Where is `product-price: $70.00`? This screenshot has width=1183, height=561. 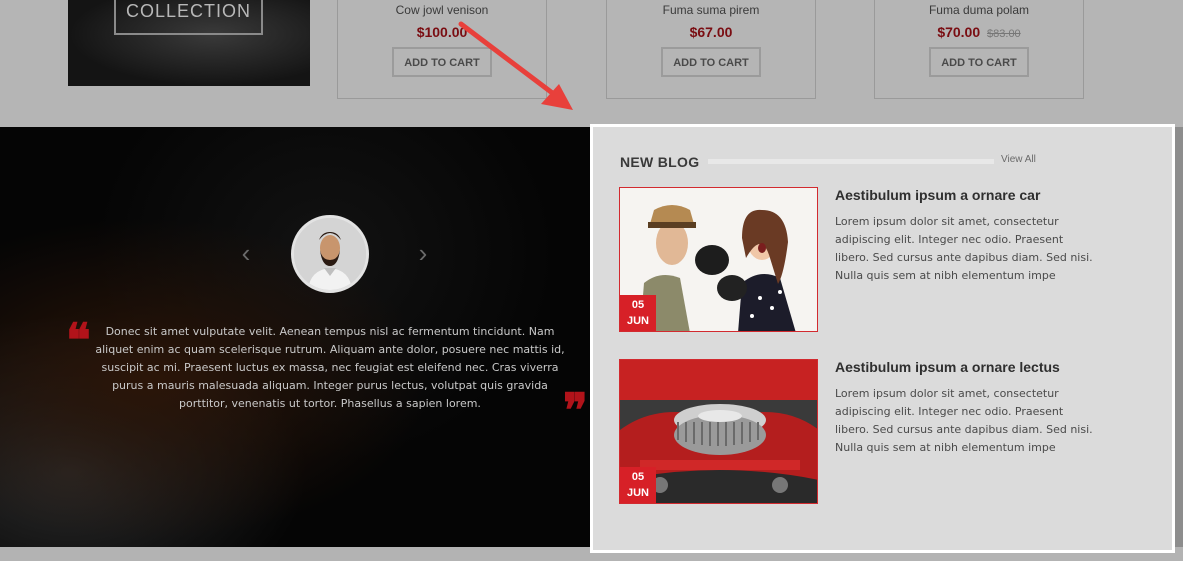 product-price: $70.00 is located at coordinates (959, 32).